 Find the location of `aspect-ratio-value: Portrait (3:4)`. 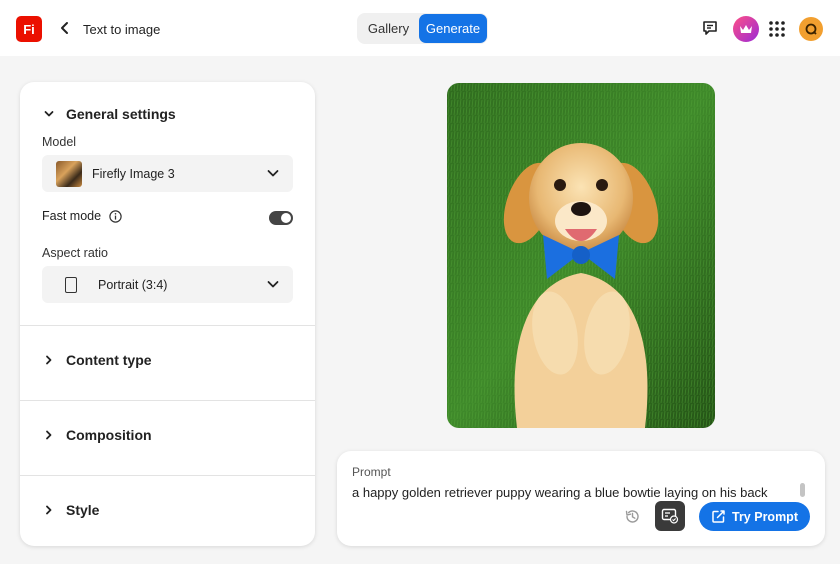

aspect-ratio-value: Portrait (3:4) is located at coordinates (133, 284).